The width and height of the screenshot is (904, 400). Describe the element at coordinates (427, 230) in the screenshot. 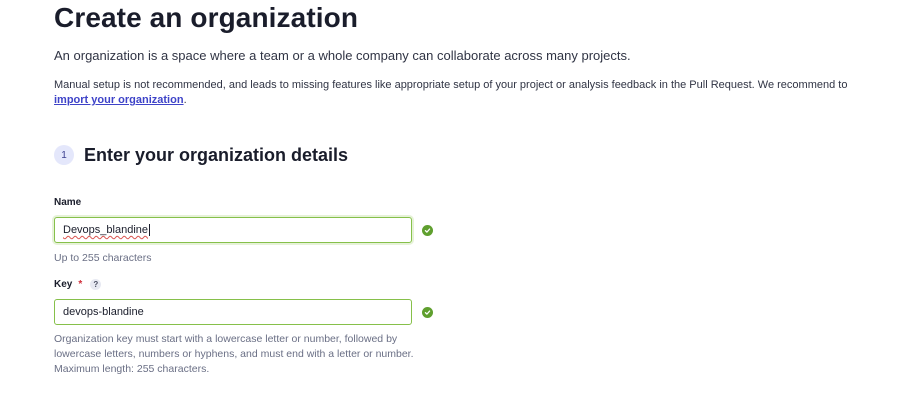

I see `name-valid-check-icon` at that location.